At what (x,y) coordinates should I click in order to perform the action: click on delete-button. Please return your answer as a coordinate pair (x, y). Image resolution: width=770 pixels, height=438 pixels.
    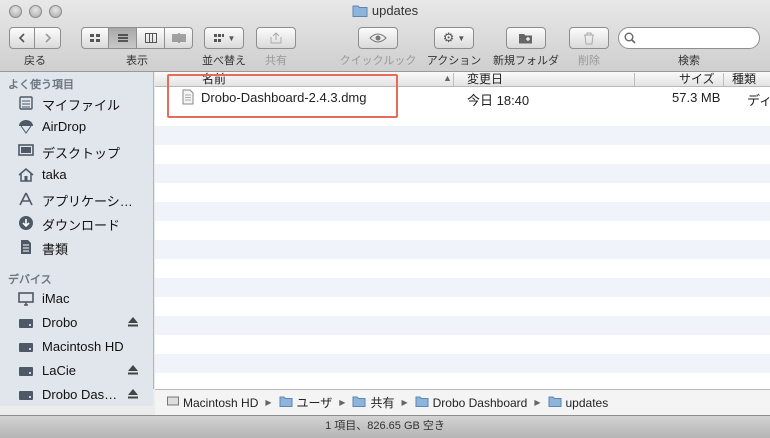
    Looking at the image, I should click on (589, 38).